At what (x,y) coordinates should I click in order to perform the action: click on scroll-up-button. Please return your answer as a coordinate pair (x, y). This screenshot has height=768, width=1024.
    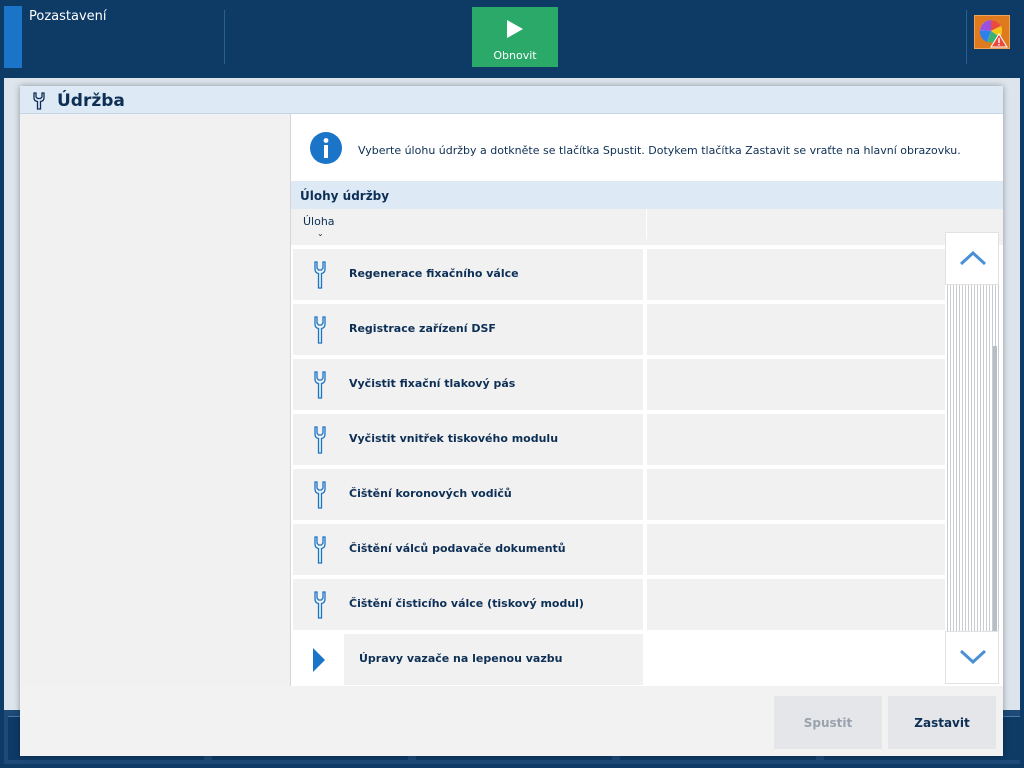
    Looking at the image, I should click on (972, 258).